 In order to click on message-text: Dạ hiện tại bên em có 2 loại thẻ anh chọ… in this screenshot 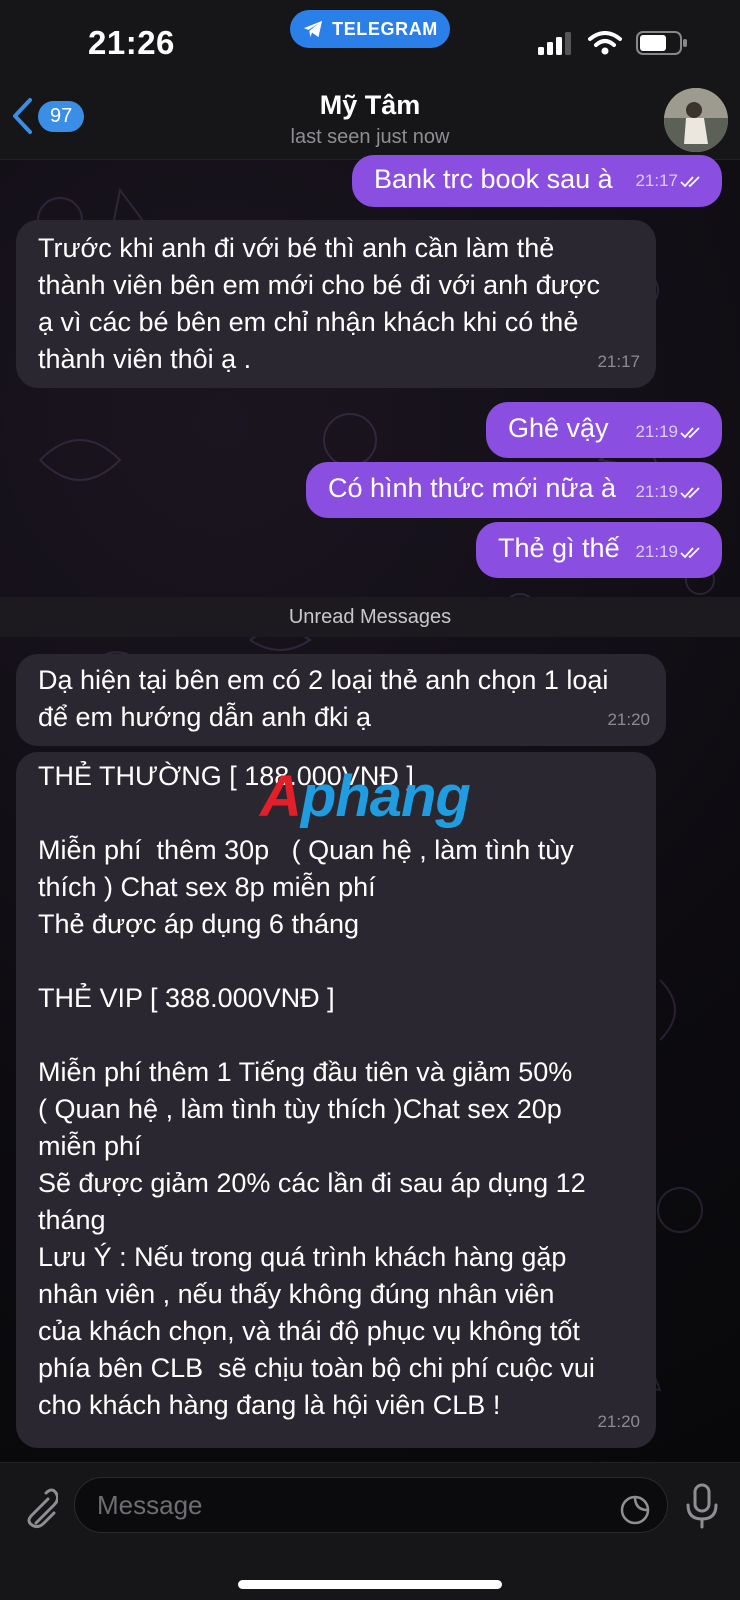, I will do `click(323, 698)`.